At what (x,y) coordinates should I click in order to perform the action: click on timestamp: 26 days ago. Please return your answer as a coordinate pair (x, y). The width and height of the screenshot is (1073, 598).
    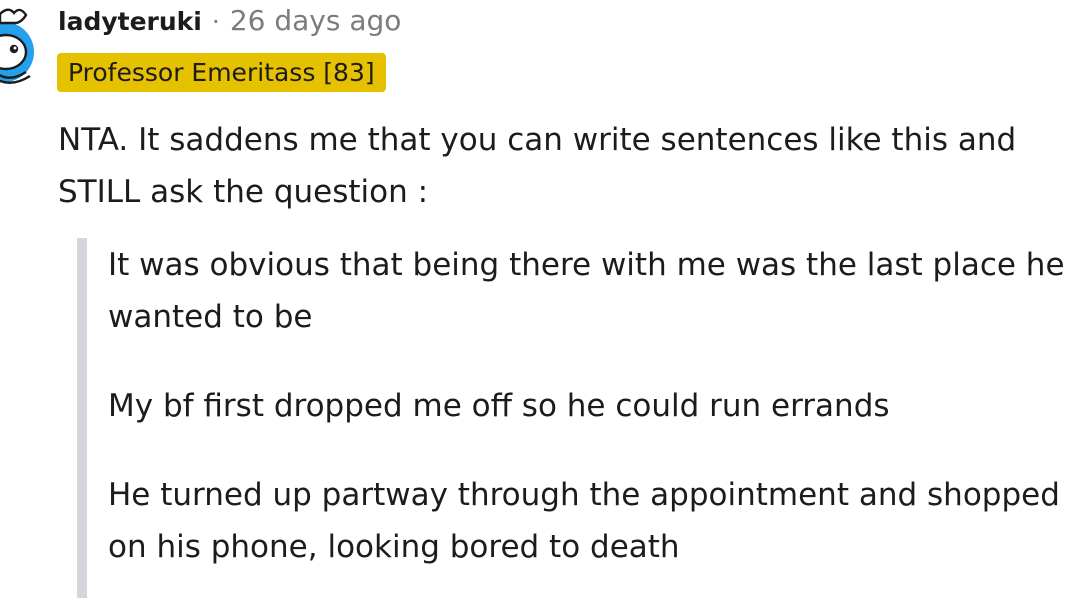
    Looking at the image, I should click on (316, 20).